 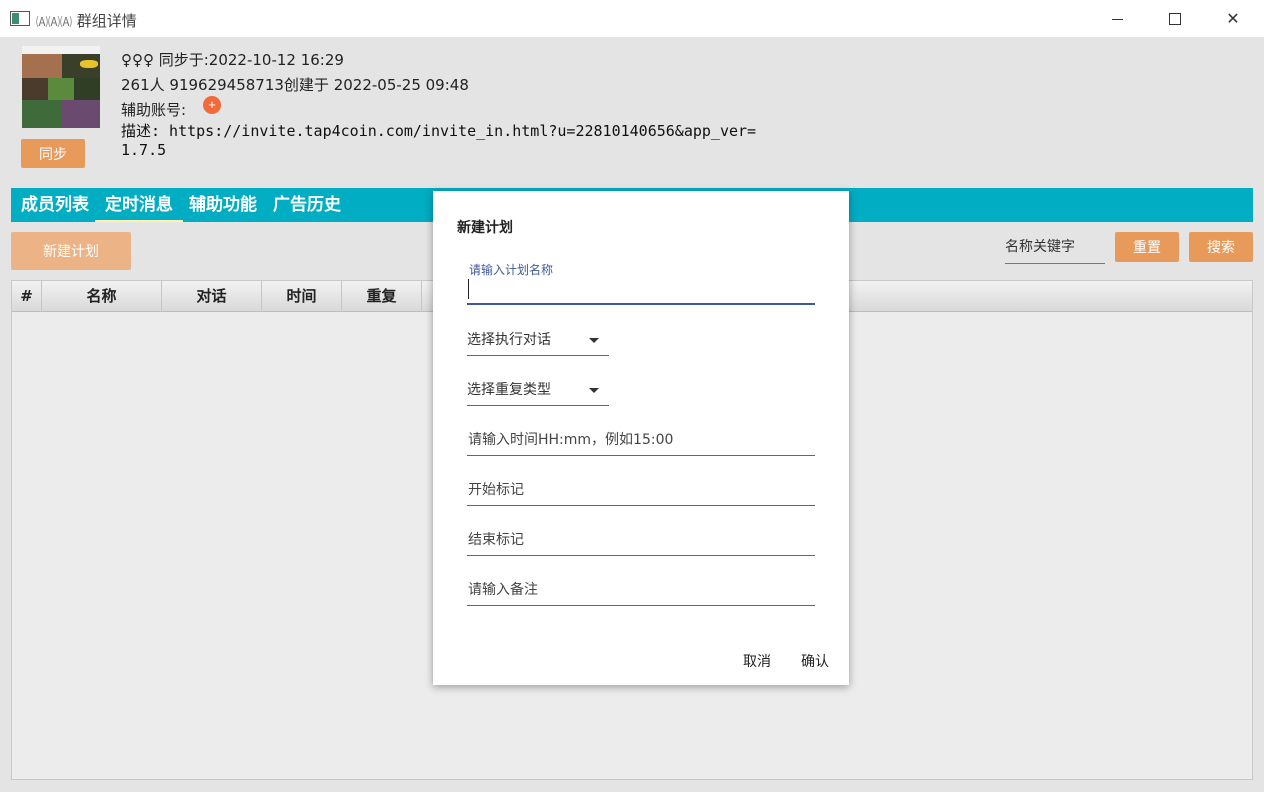 I want to click on tab-members: 成员列表, so click(x=55, y=205).